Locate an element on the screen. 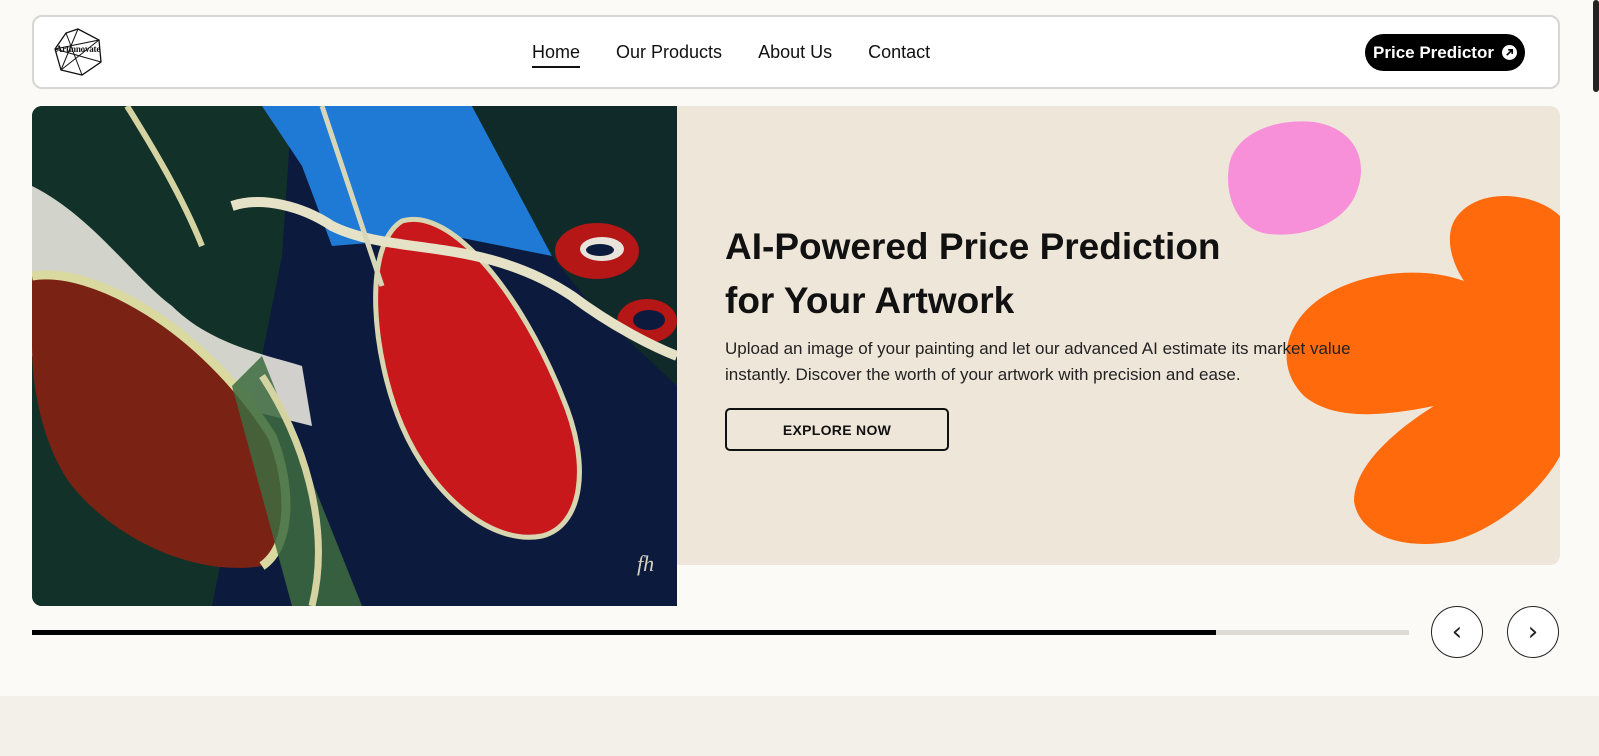  price-predictor-button: Price Predictor is located at coordinates (1445, 52).